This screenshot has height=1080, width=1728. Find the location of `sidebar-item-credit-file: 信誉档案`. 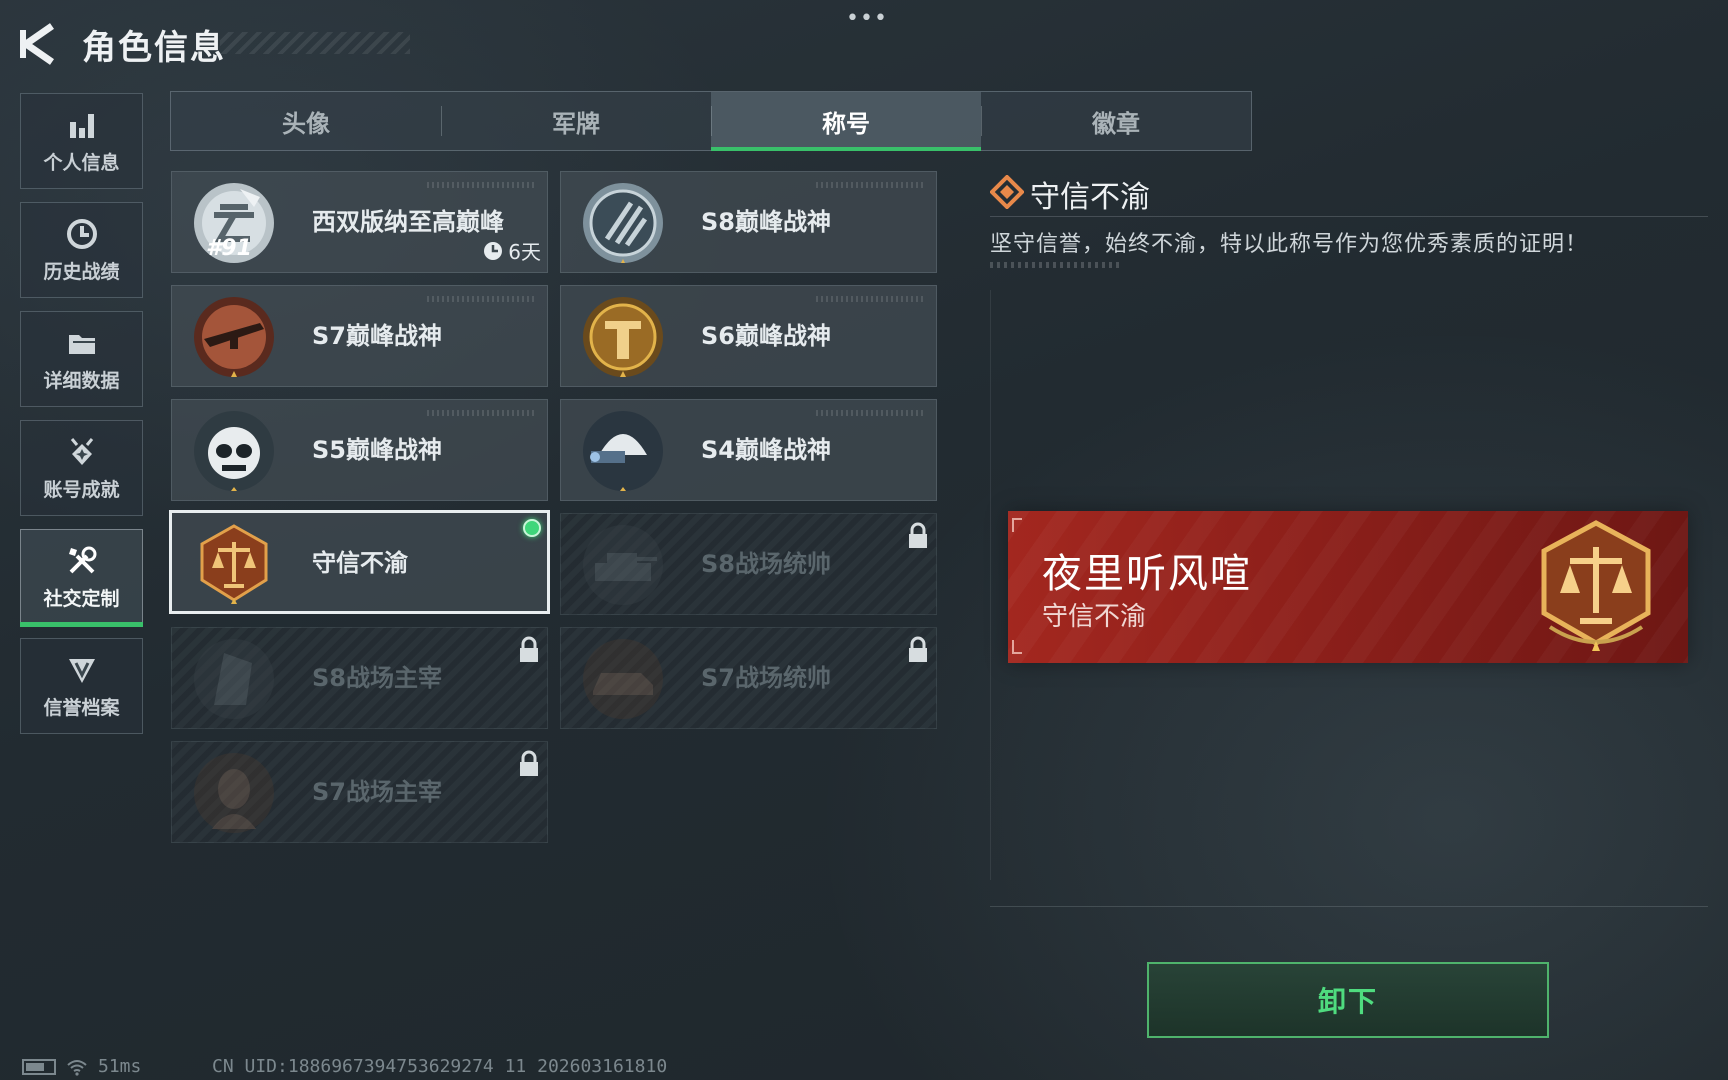

sidebar-item-credit-file: 信誉档案 is located at coordinates (81, 686).